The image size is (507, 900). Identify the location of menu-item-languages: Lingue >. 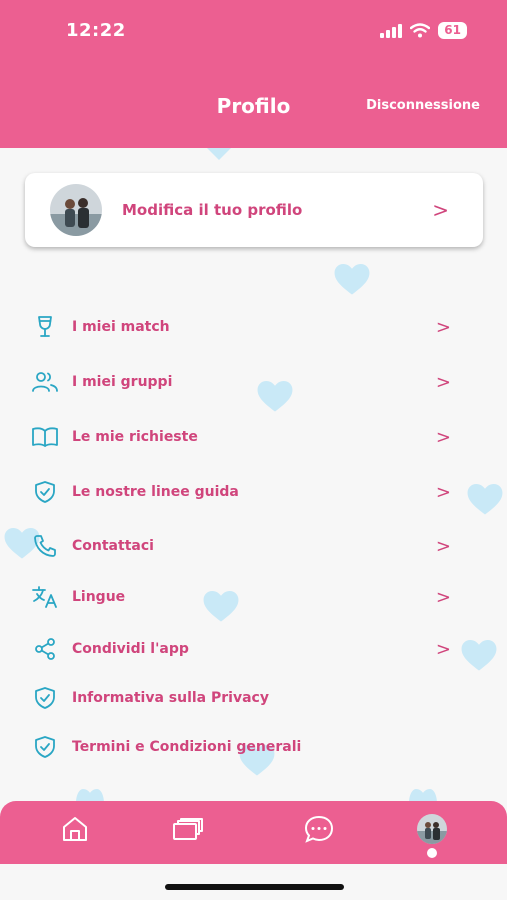
(246, 597).